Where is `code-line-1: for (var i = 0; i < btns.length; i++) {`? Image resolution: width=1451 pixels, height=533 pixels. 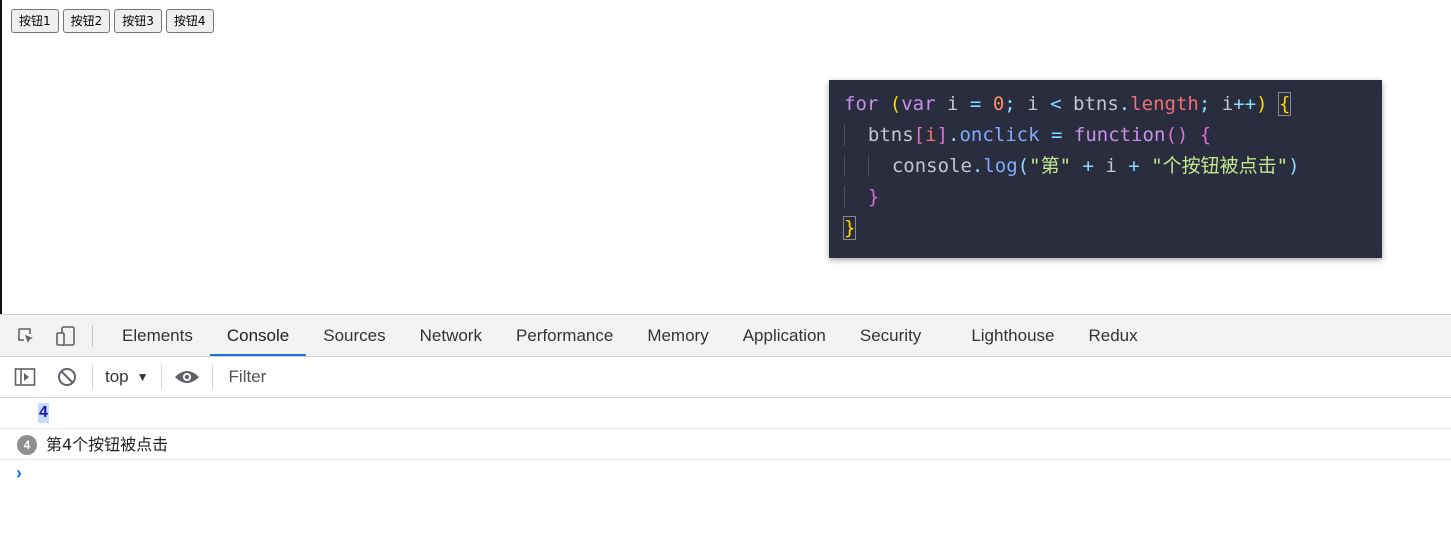 code-line-1: for (var i = 0; i < btns.length; i++) { is located at coordinates (1113, 104).